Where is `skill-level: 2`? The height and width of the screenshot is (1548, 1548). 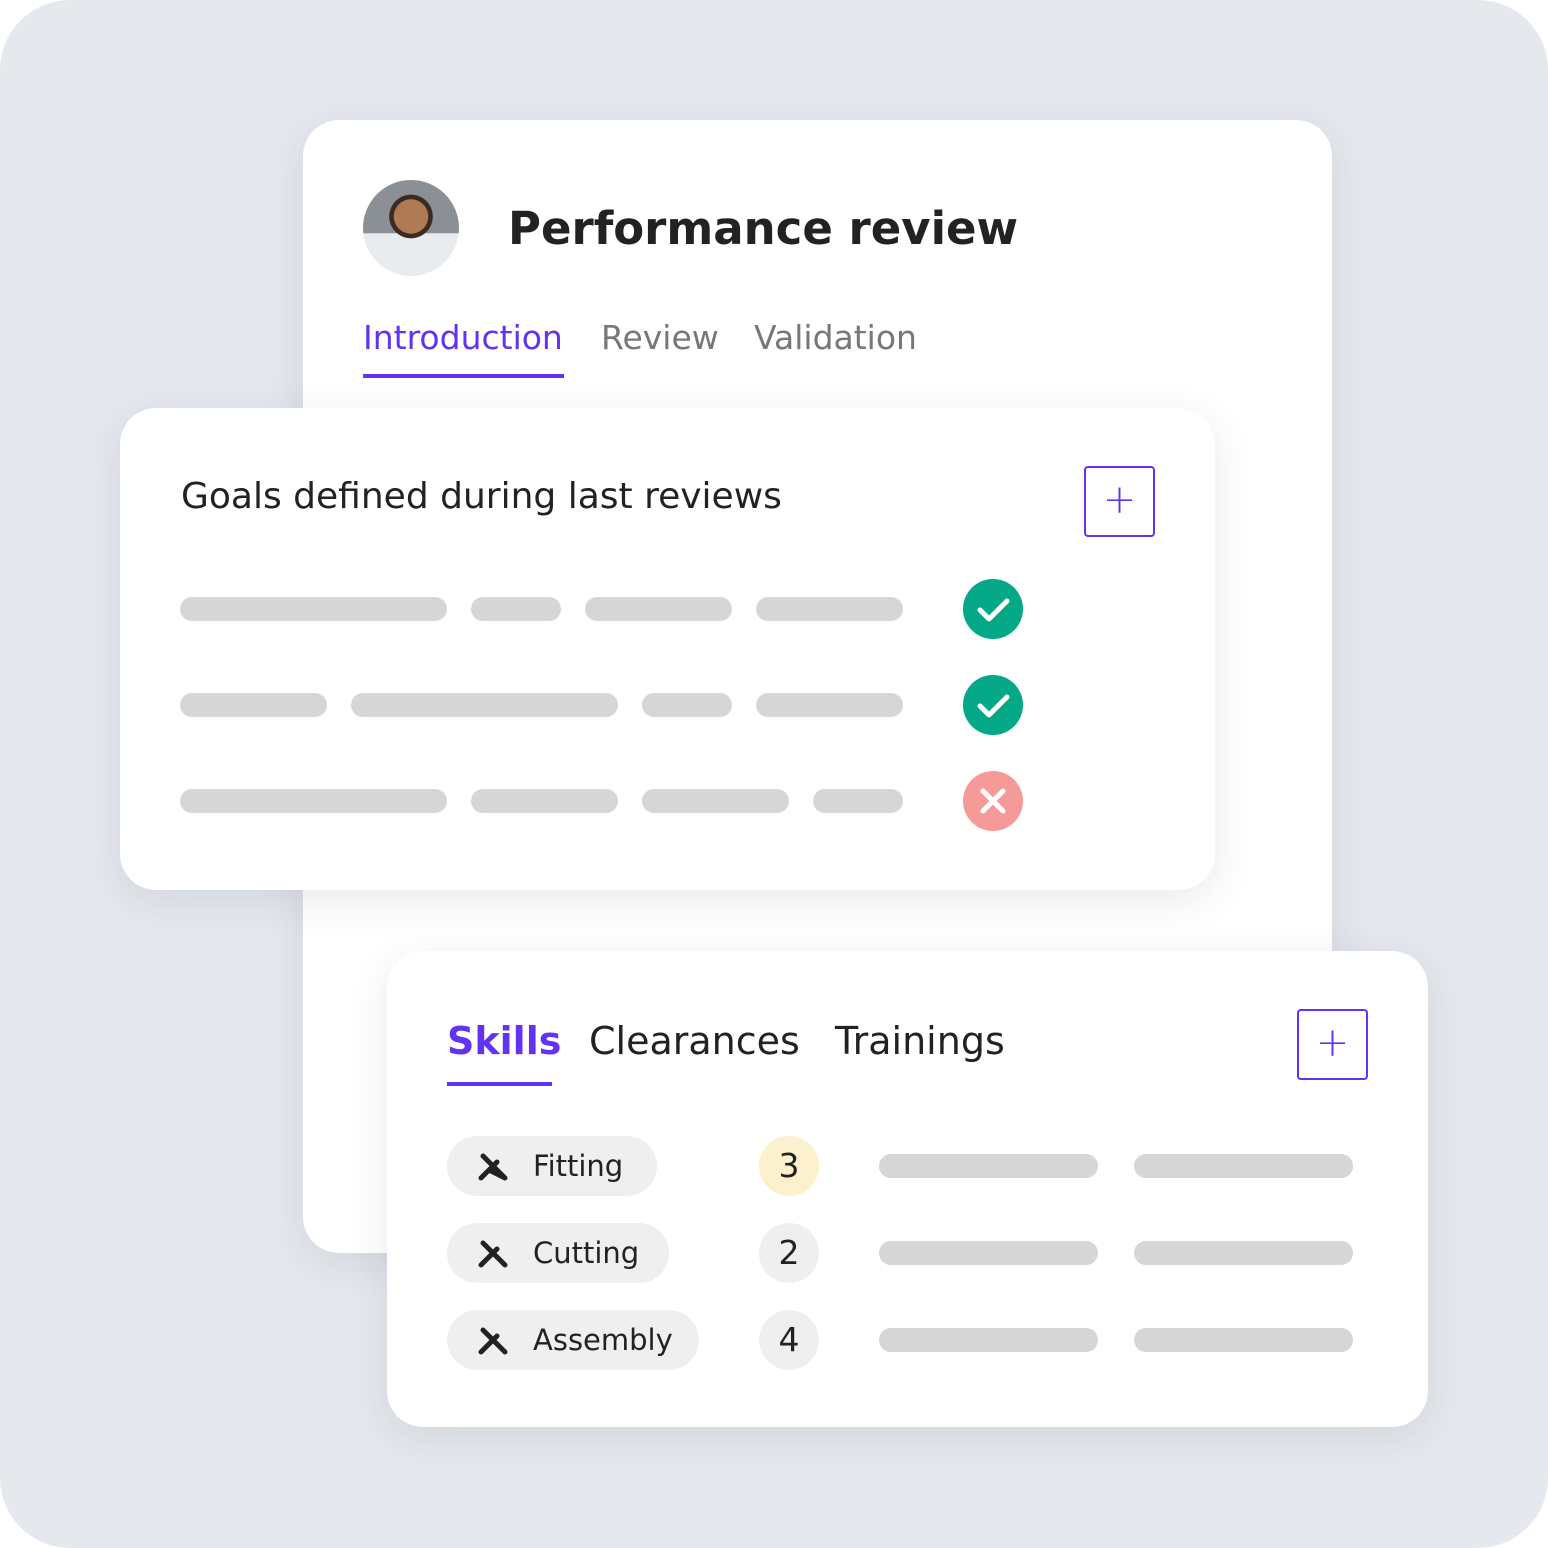
skill-level: 2 is located at coordinates (789, 1253).